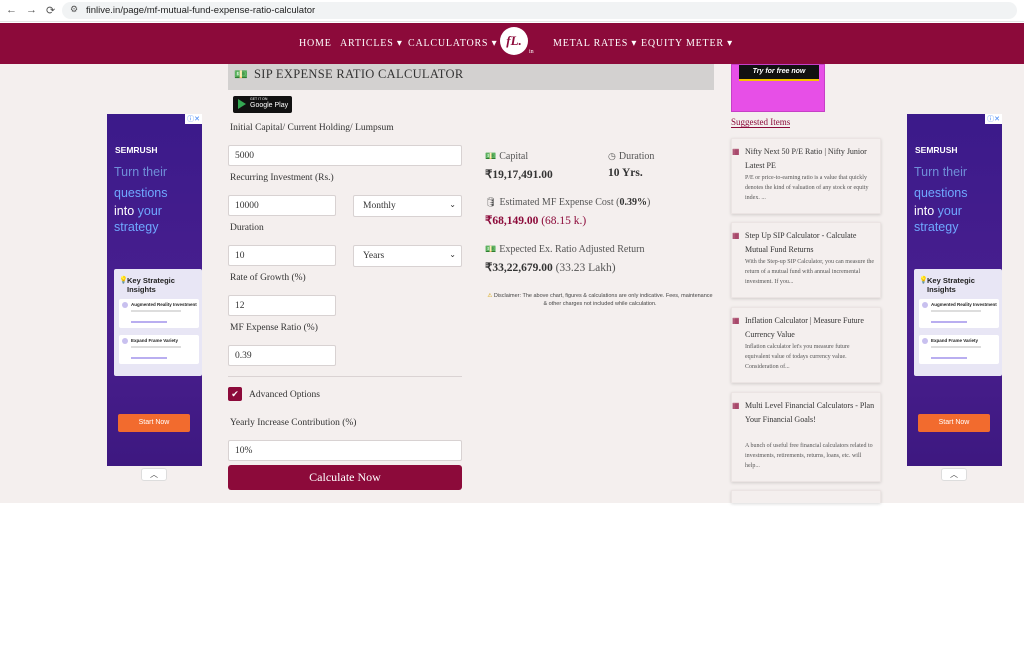  Describe the element at coordinates (268, 278) in the screenshot. I see `growth-rate-label: Rate of Growth (%)` at that location.